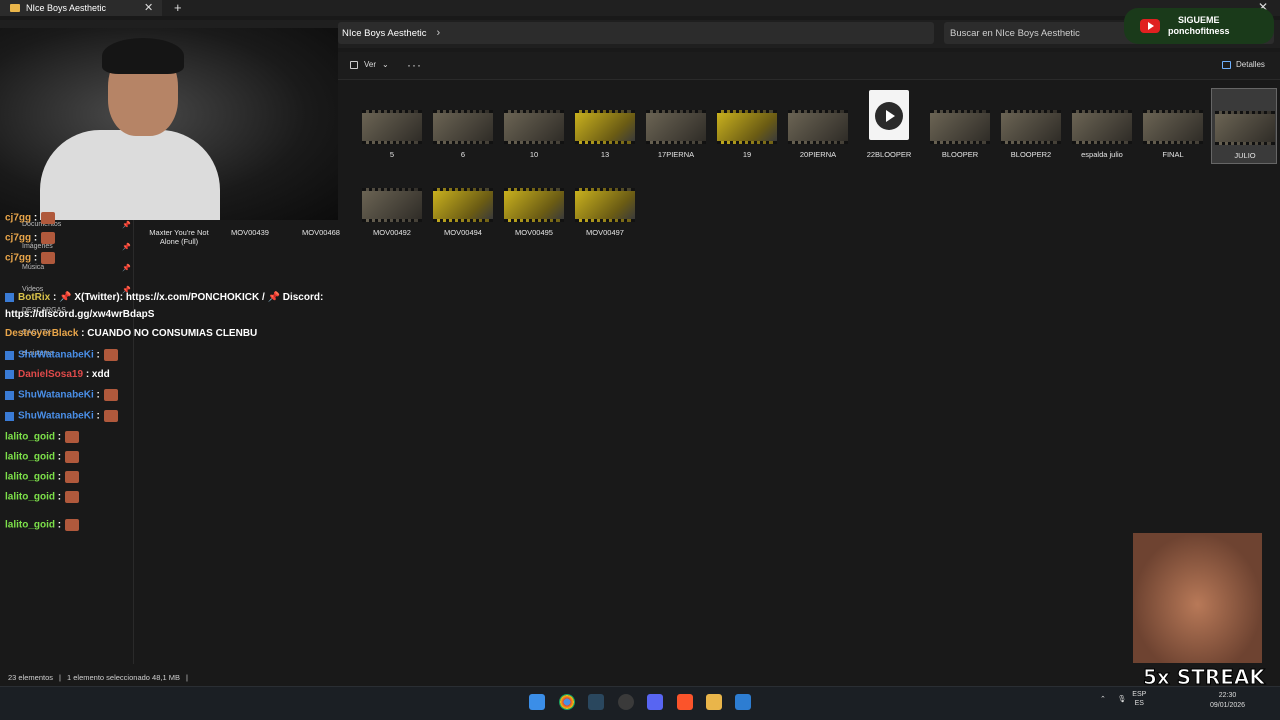 This screenshot has width=1280, height=720. What do you see at coordinates (385, 64) in the screenshot?
I see `chevron-down-icon: ⌄` at bounding box center [385, 64].